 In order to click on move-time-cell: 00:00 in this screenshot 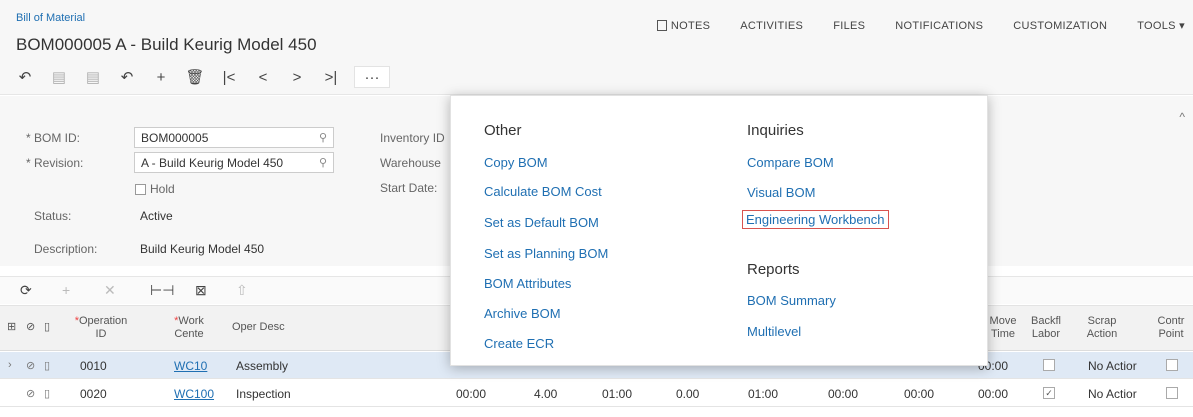, I will do `click(993, 394)`.